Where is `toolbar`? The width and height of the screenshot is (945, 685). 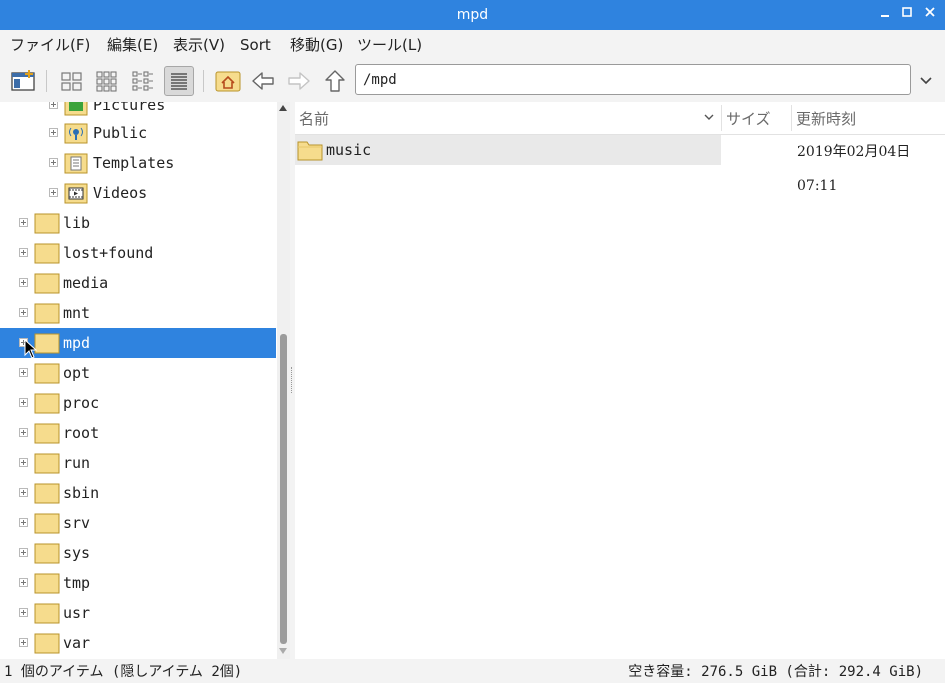
toolbar is located at coordinates (472, 81).